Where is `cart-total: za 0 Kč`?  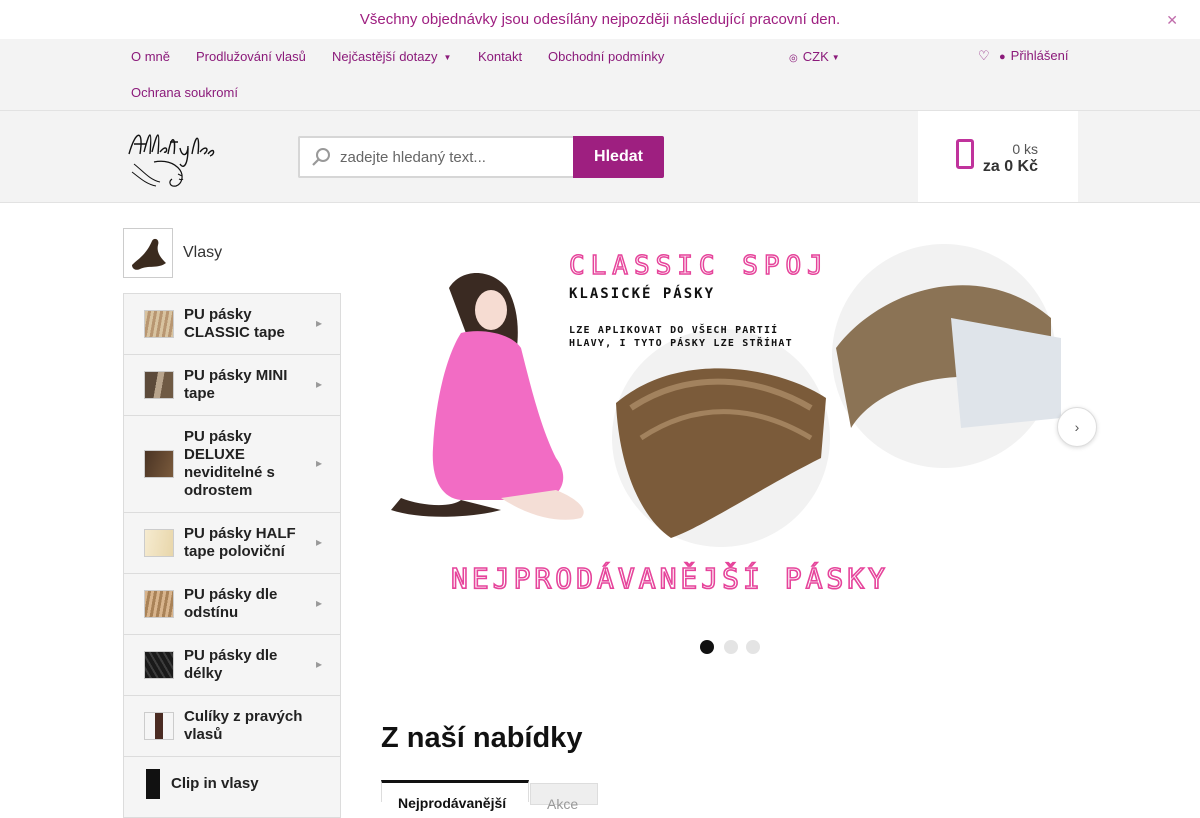 cart-total: za 0 Kč is located at coordinates (1010, 166).